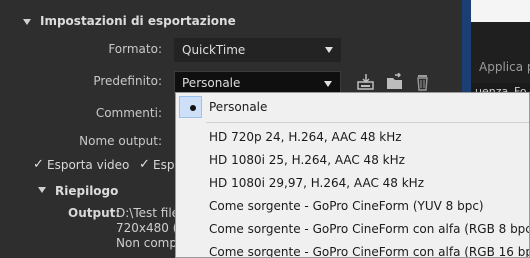  Describe the element at coordinates (423, 82) in the screenshot. I see `trash-icon` at that location.